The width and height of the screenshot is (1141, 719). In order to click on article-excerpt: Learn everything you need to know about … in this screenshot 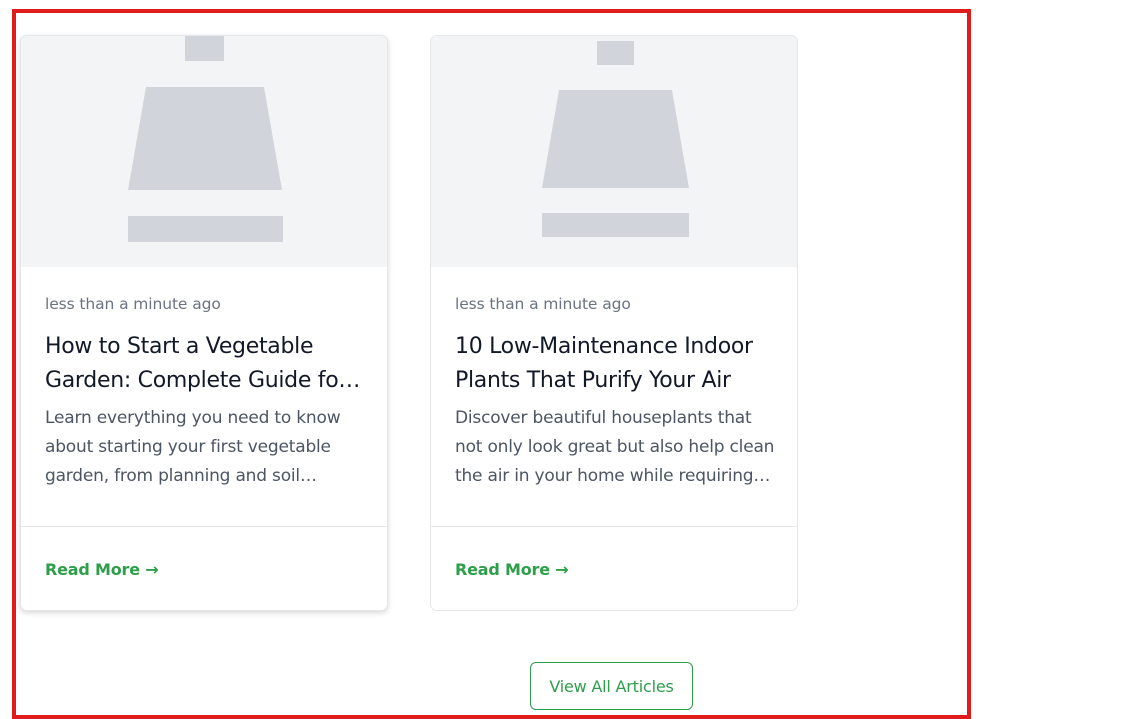, I will do `click(193, 447)`.